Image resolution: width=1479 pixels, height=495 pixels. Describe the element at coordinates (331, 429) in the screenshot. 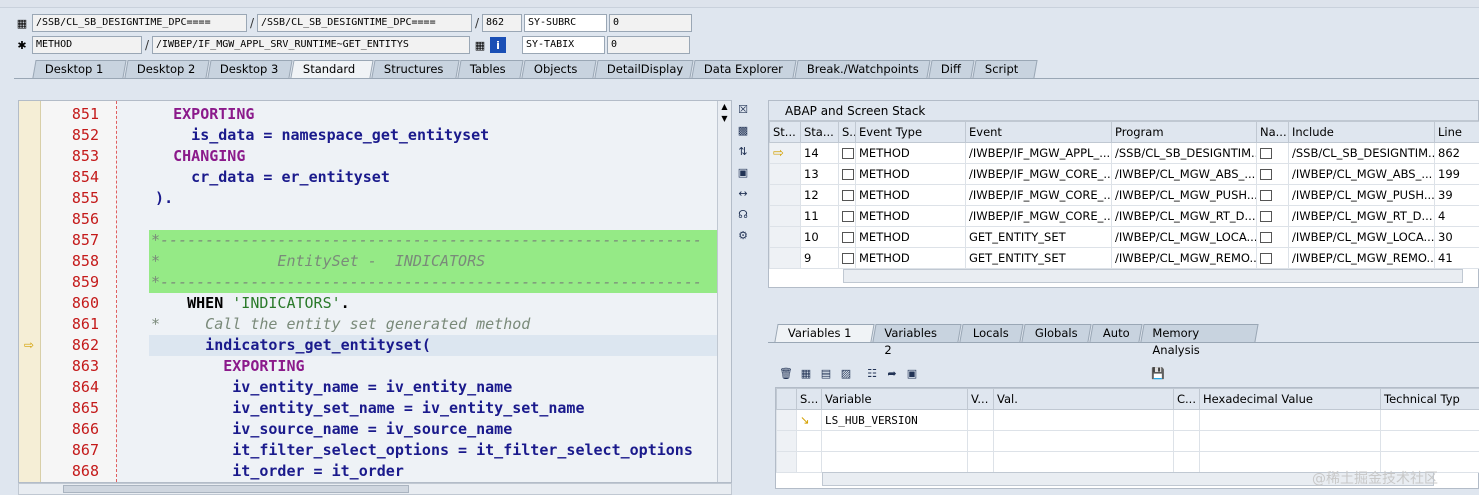

I see `code-line: iv_source_name = iv_source_name` at that location.